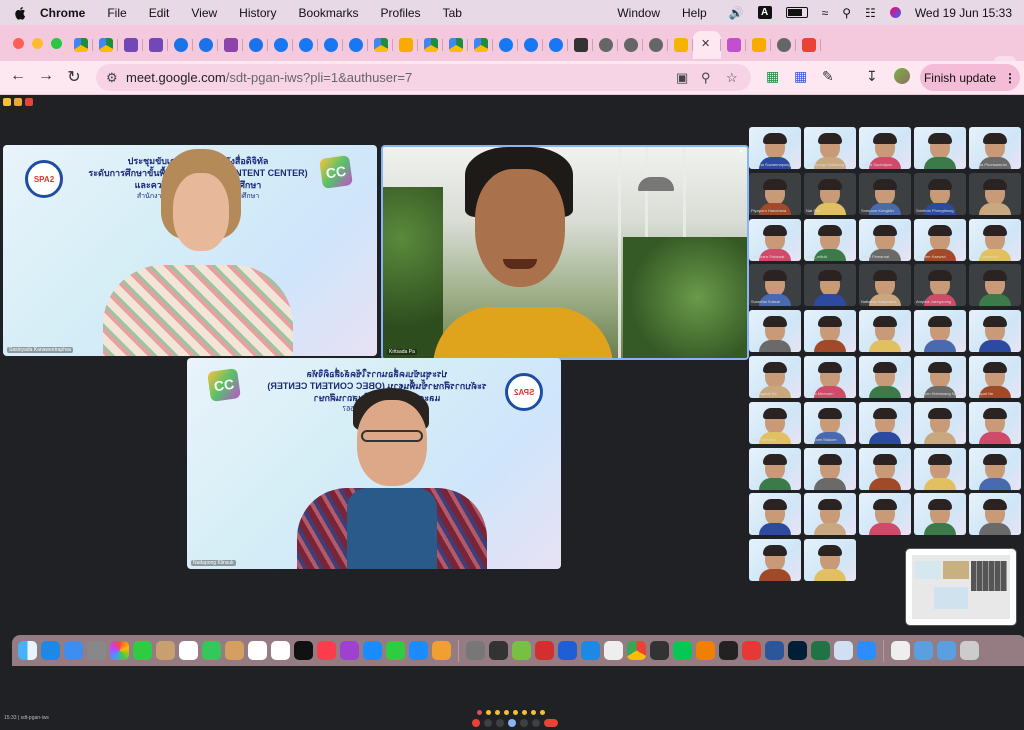  I want to click on systemsettings-icon, so click(475, 650).